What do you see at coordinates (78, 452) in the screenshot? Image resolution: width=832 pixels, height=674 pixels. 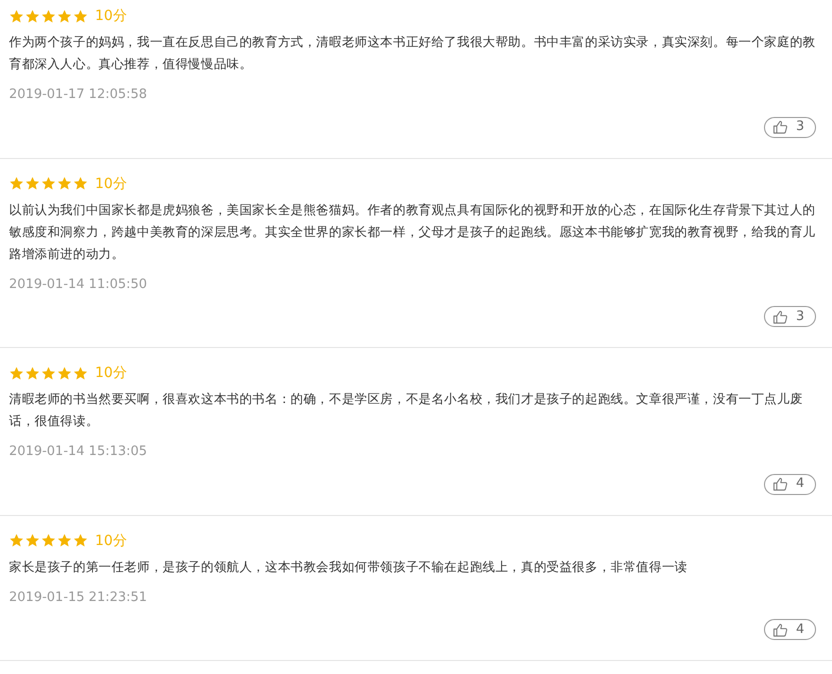 I see `review-date: 2019-01-14 15:13:05` at bounding box center [78, 452].